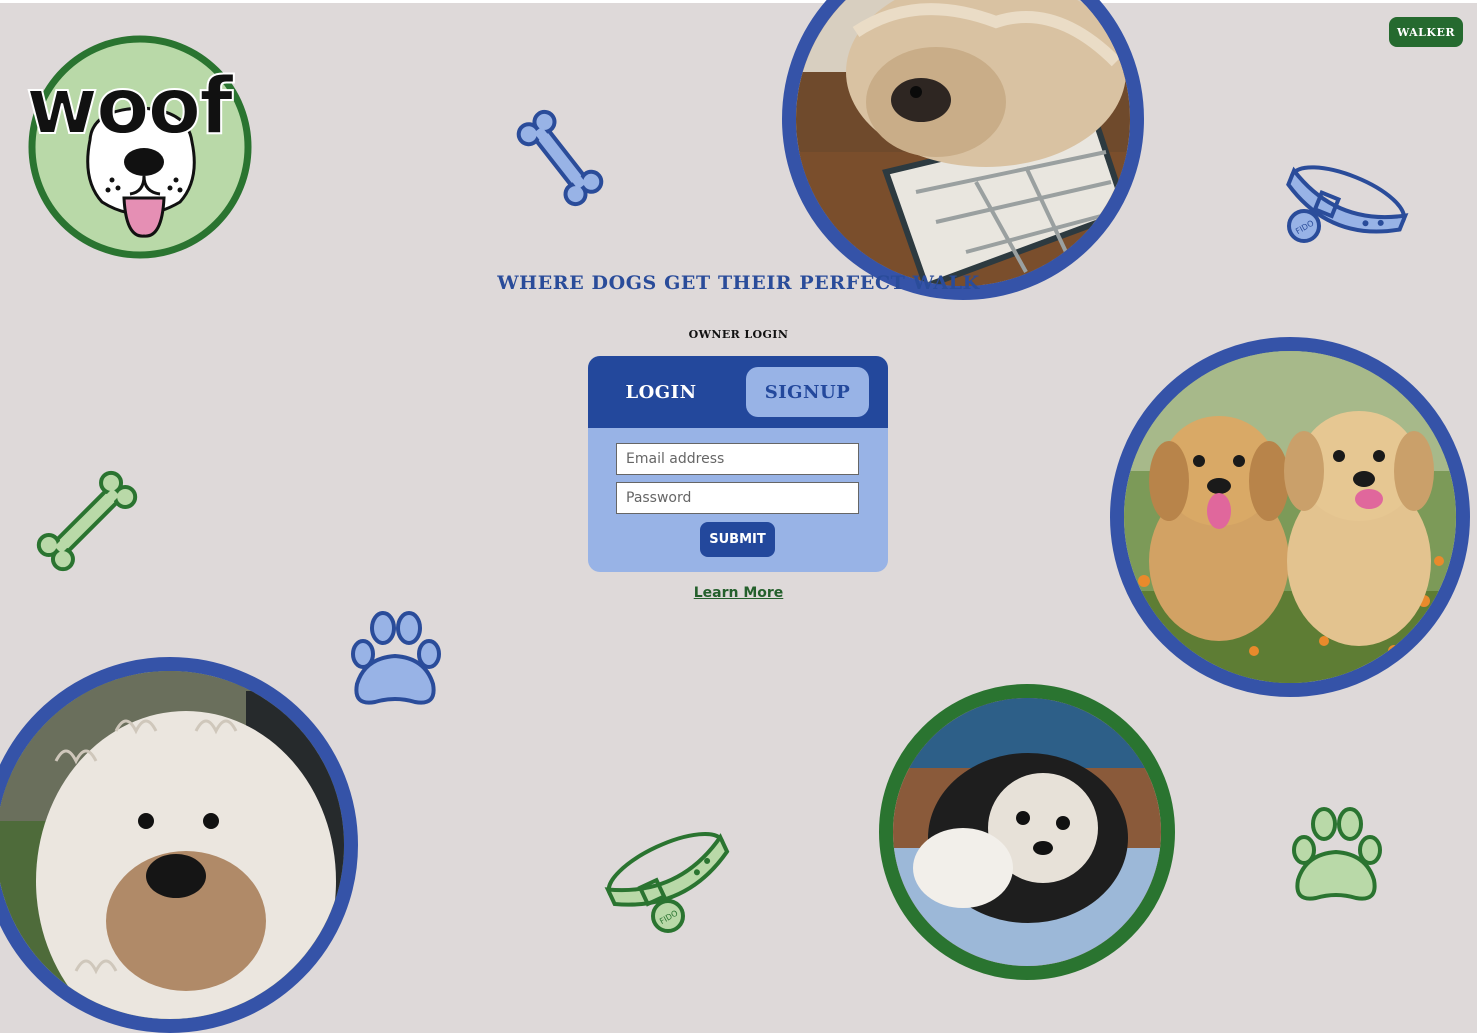 Image resolution: width=1477 pixels, height=1033 pixels. Describe the element at coordinates (129, 107) in the screenshot. I see `logo-wordmark: woof` at that location.